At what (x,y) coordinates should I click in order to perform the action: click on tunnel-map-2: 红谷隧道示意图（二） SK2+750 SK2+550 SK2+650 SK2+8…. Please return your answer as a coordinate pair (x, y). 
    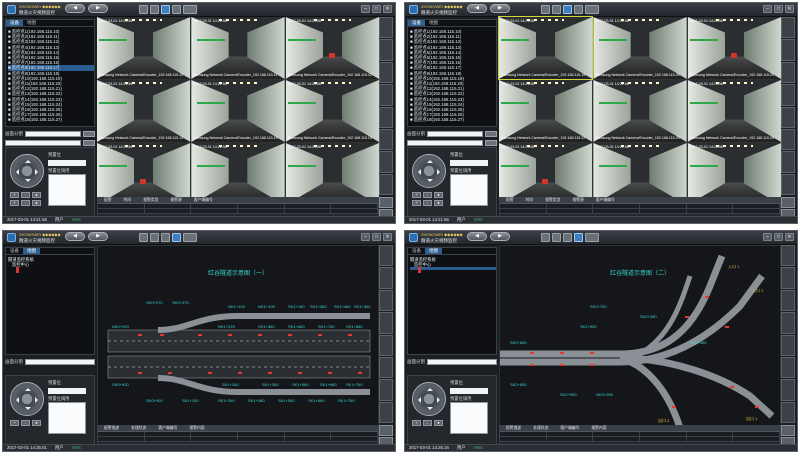
    Looking at the image, I should click on (640, 336).